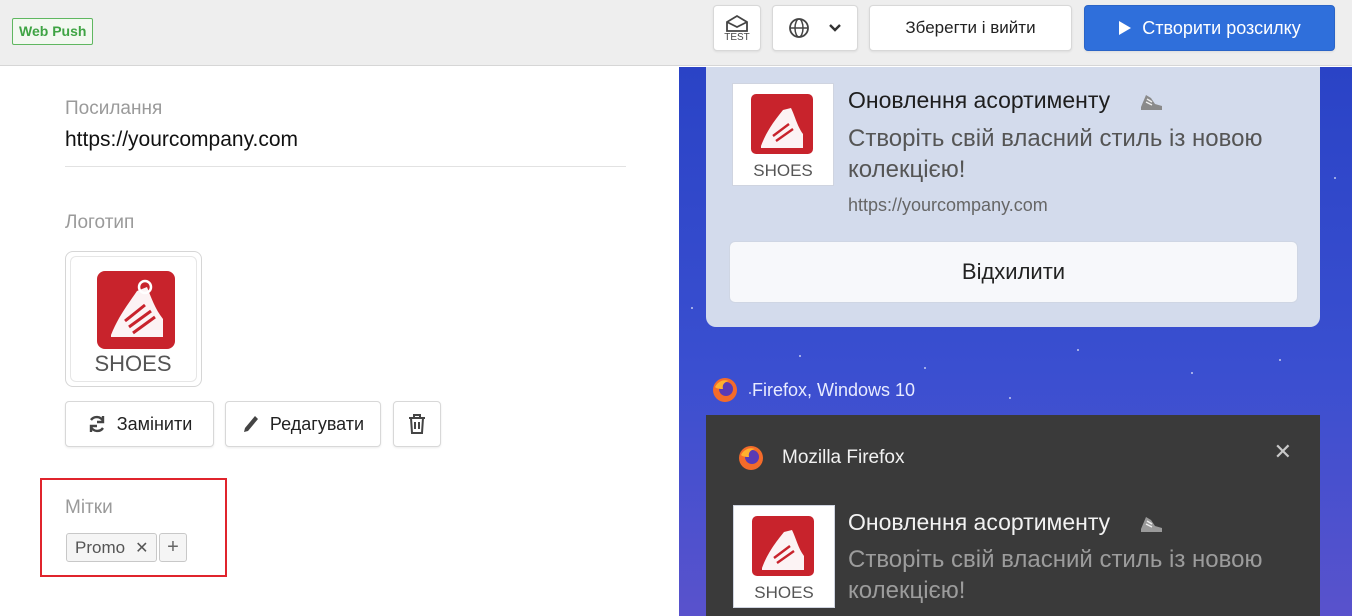 The image size is (1352, 616). Describe the element at coordinates (89, 507) in the screenshot. I see `tags-label: Мітки` at that location.